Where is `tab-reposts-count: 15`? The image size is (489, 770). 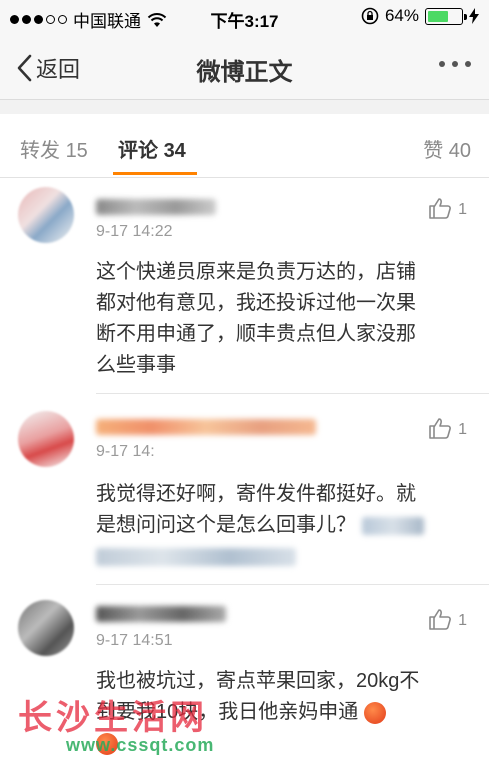
tab-reposts-count: 15 is located at coordinates (76, 151).